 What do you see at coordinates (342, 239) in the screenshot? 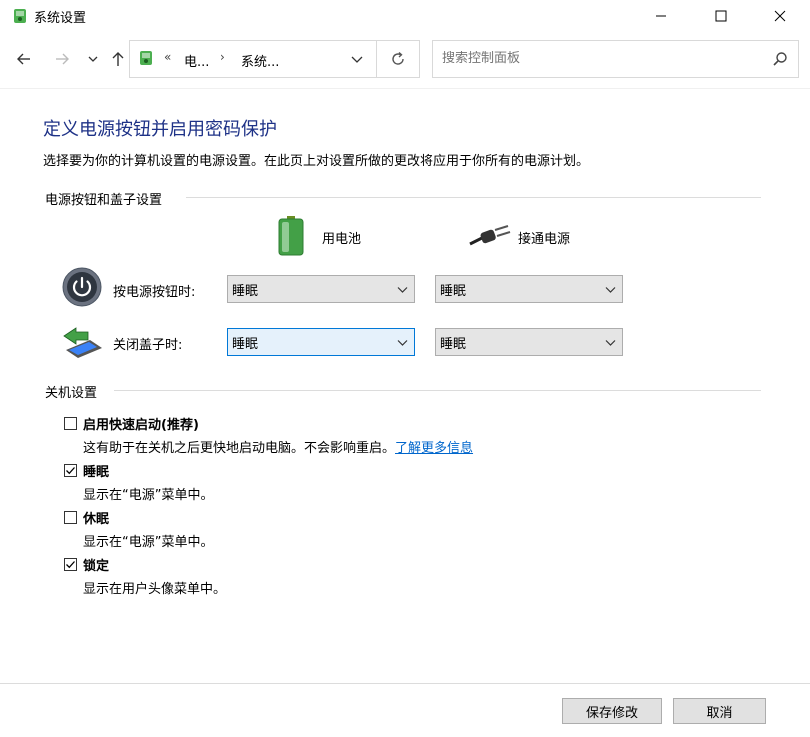
I see `battery-column-label: 用电池` at bounding box center [342, 239].